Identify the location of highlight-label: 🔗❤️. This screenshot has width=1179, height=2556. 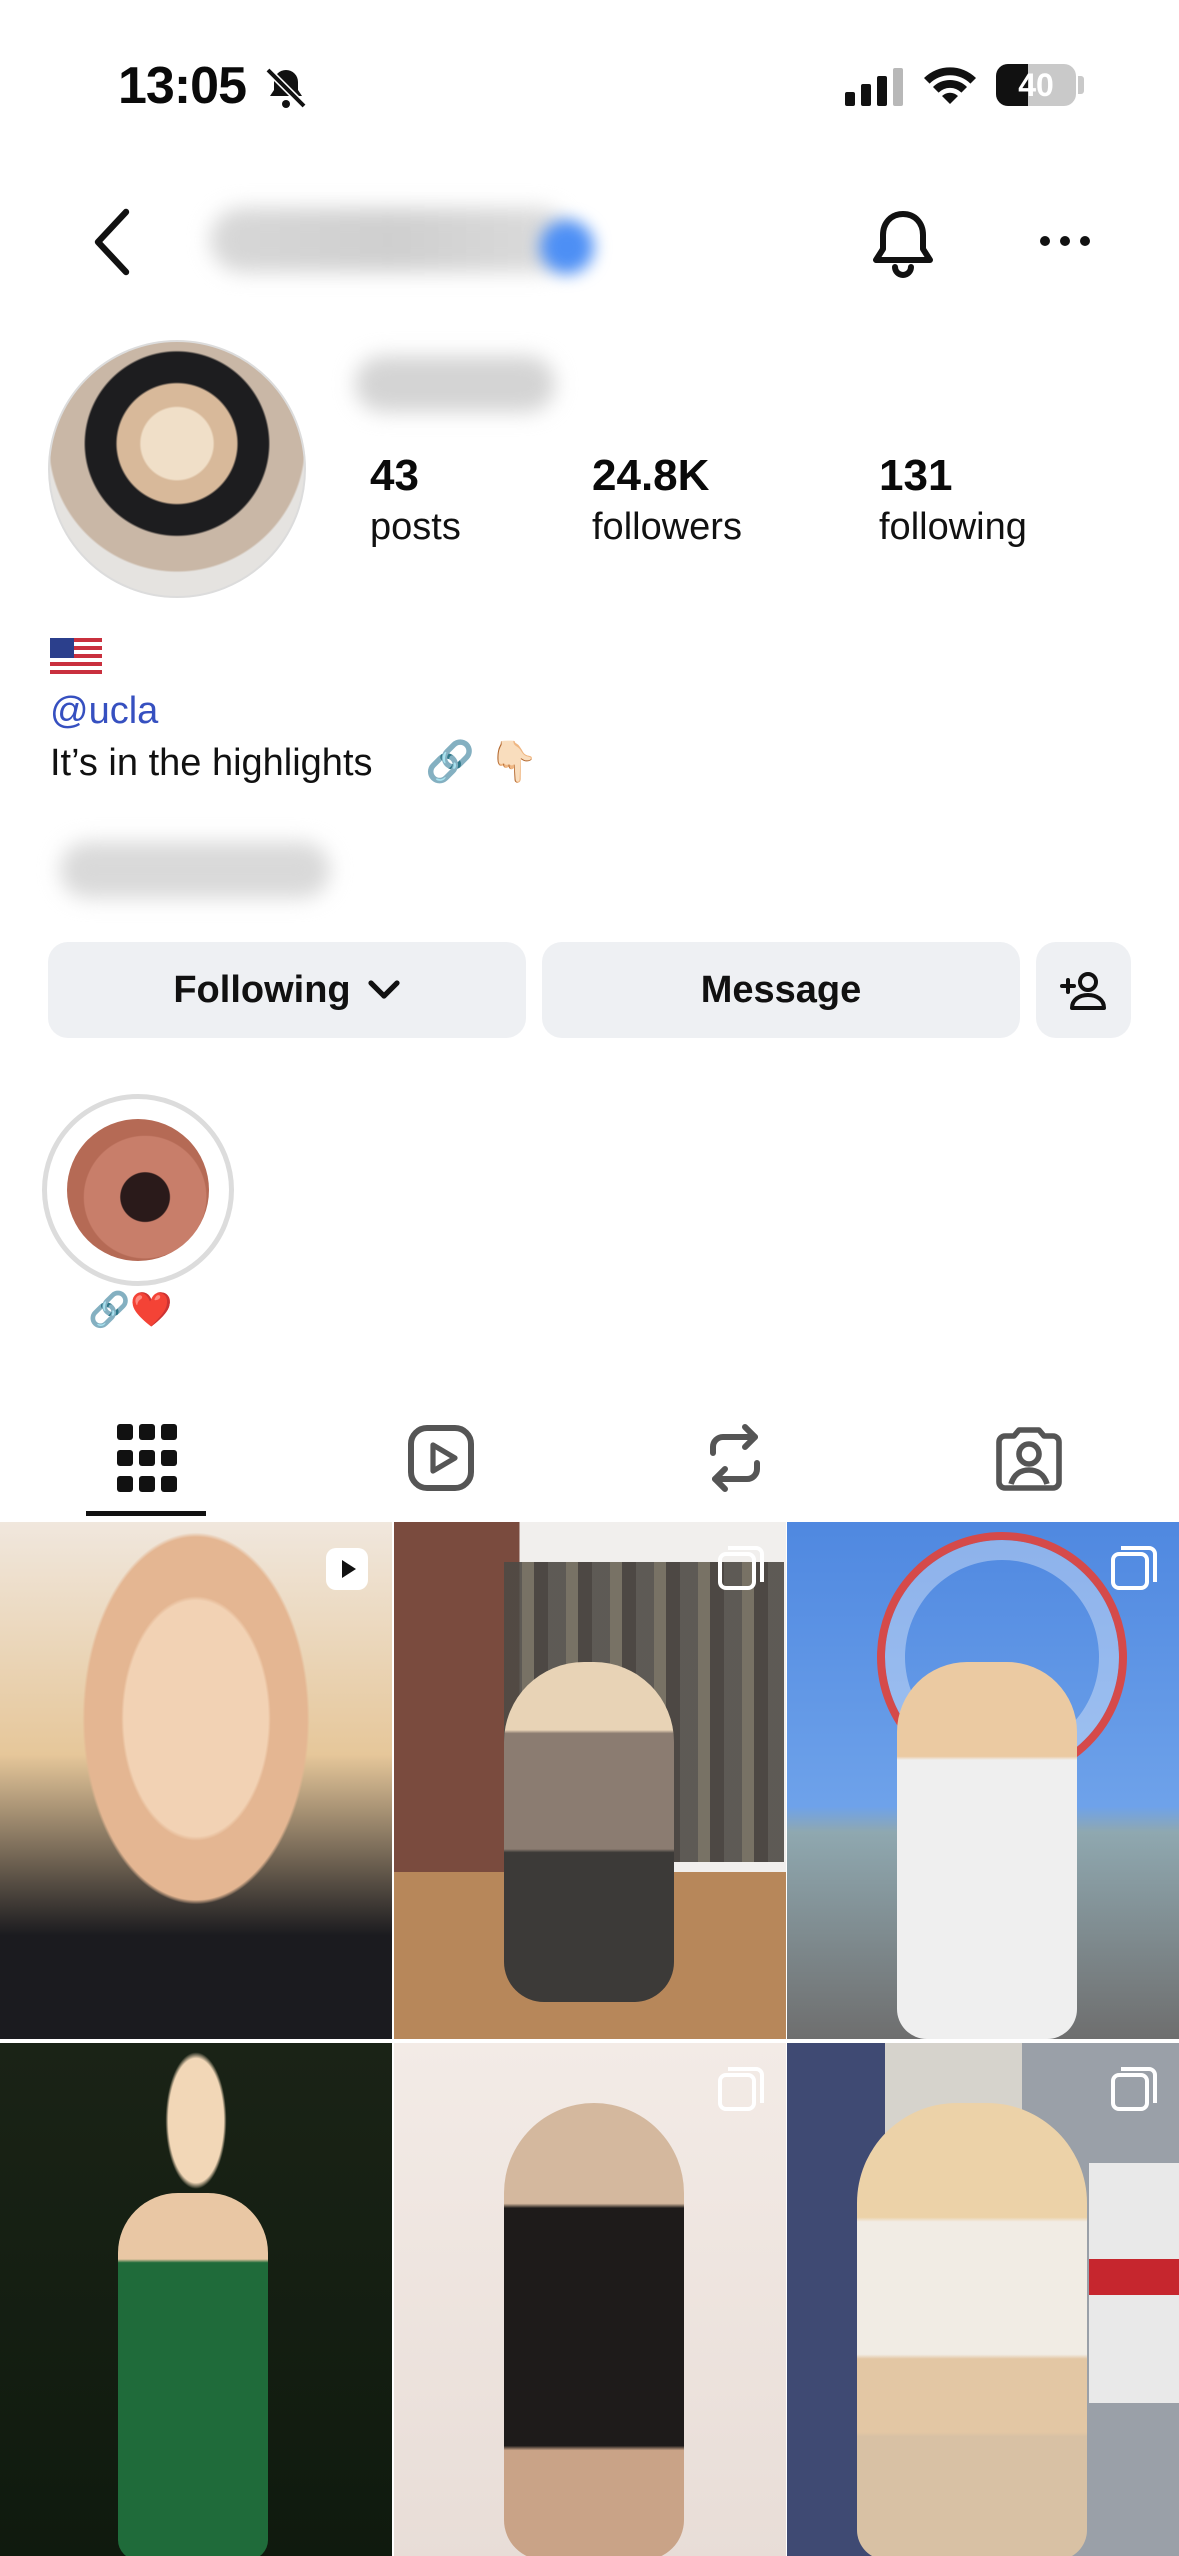
(130, 1310).